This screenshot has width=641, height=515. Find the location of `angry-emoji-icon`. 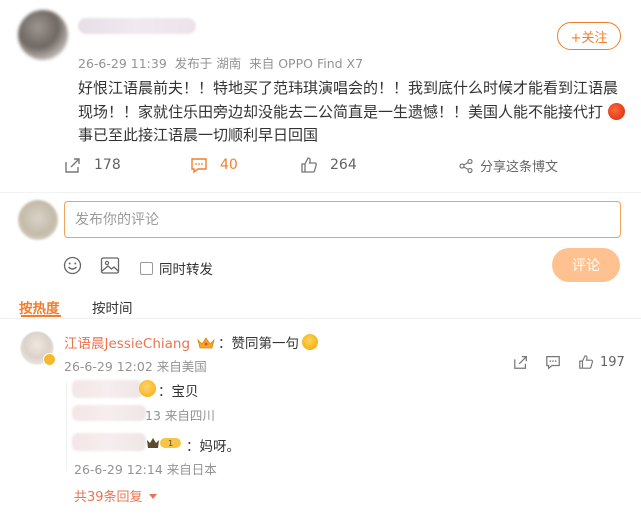

angry-emoji-icon is located at coordinates (616, 111).